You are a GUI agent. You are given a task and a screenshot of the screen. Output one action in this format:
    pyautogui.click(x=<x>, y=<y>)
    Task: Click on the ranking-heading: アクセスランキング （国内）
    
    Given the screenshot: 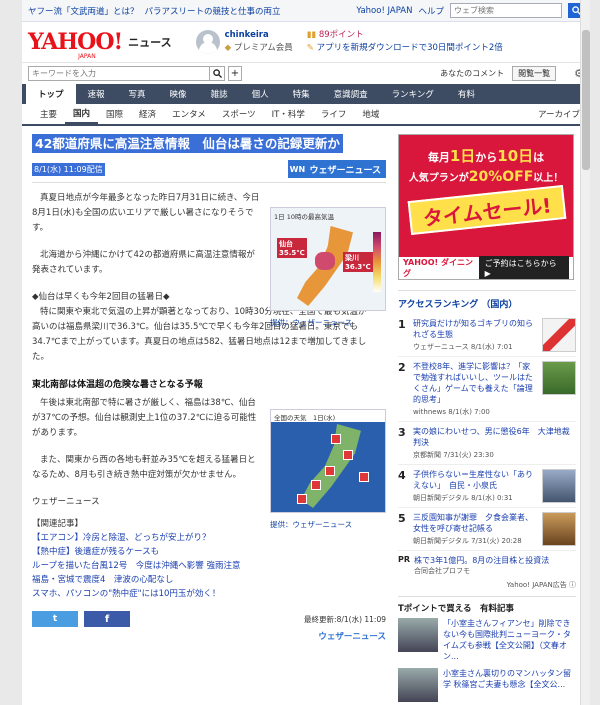 What is the action you would take?
    pyautogui.click(x=487, y=300)
    